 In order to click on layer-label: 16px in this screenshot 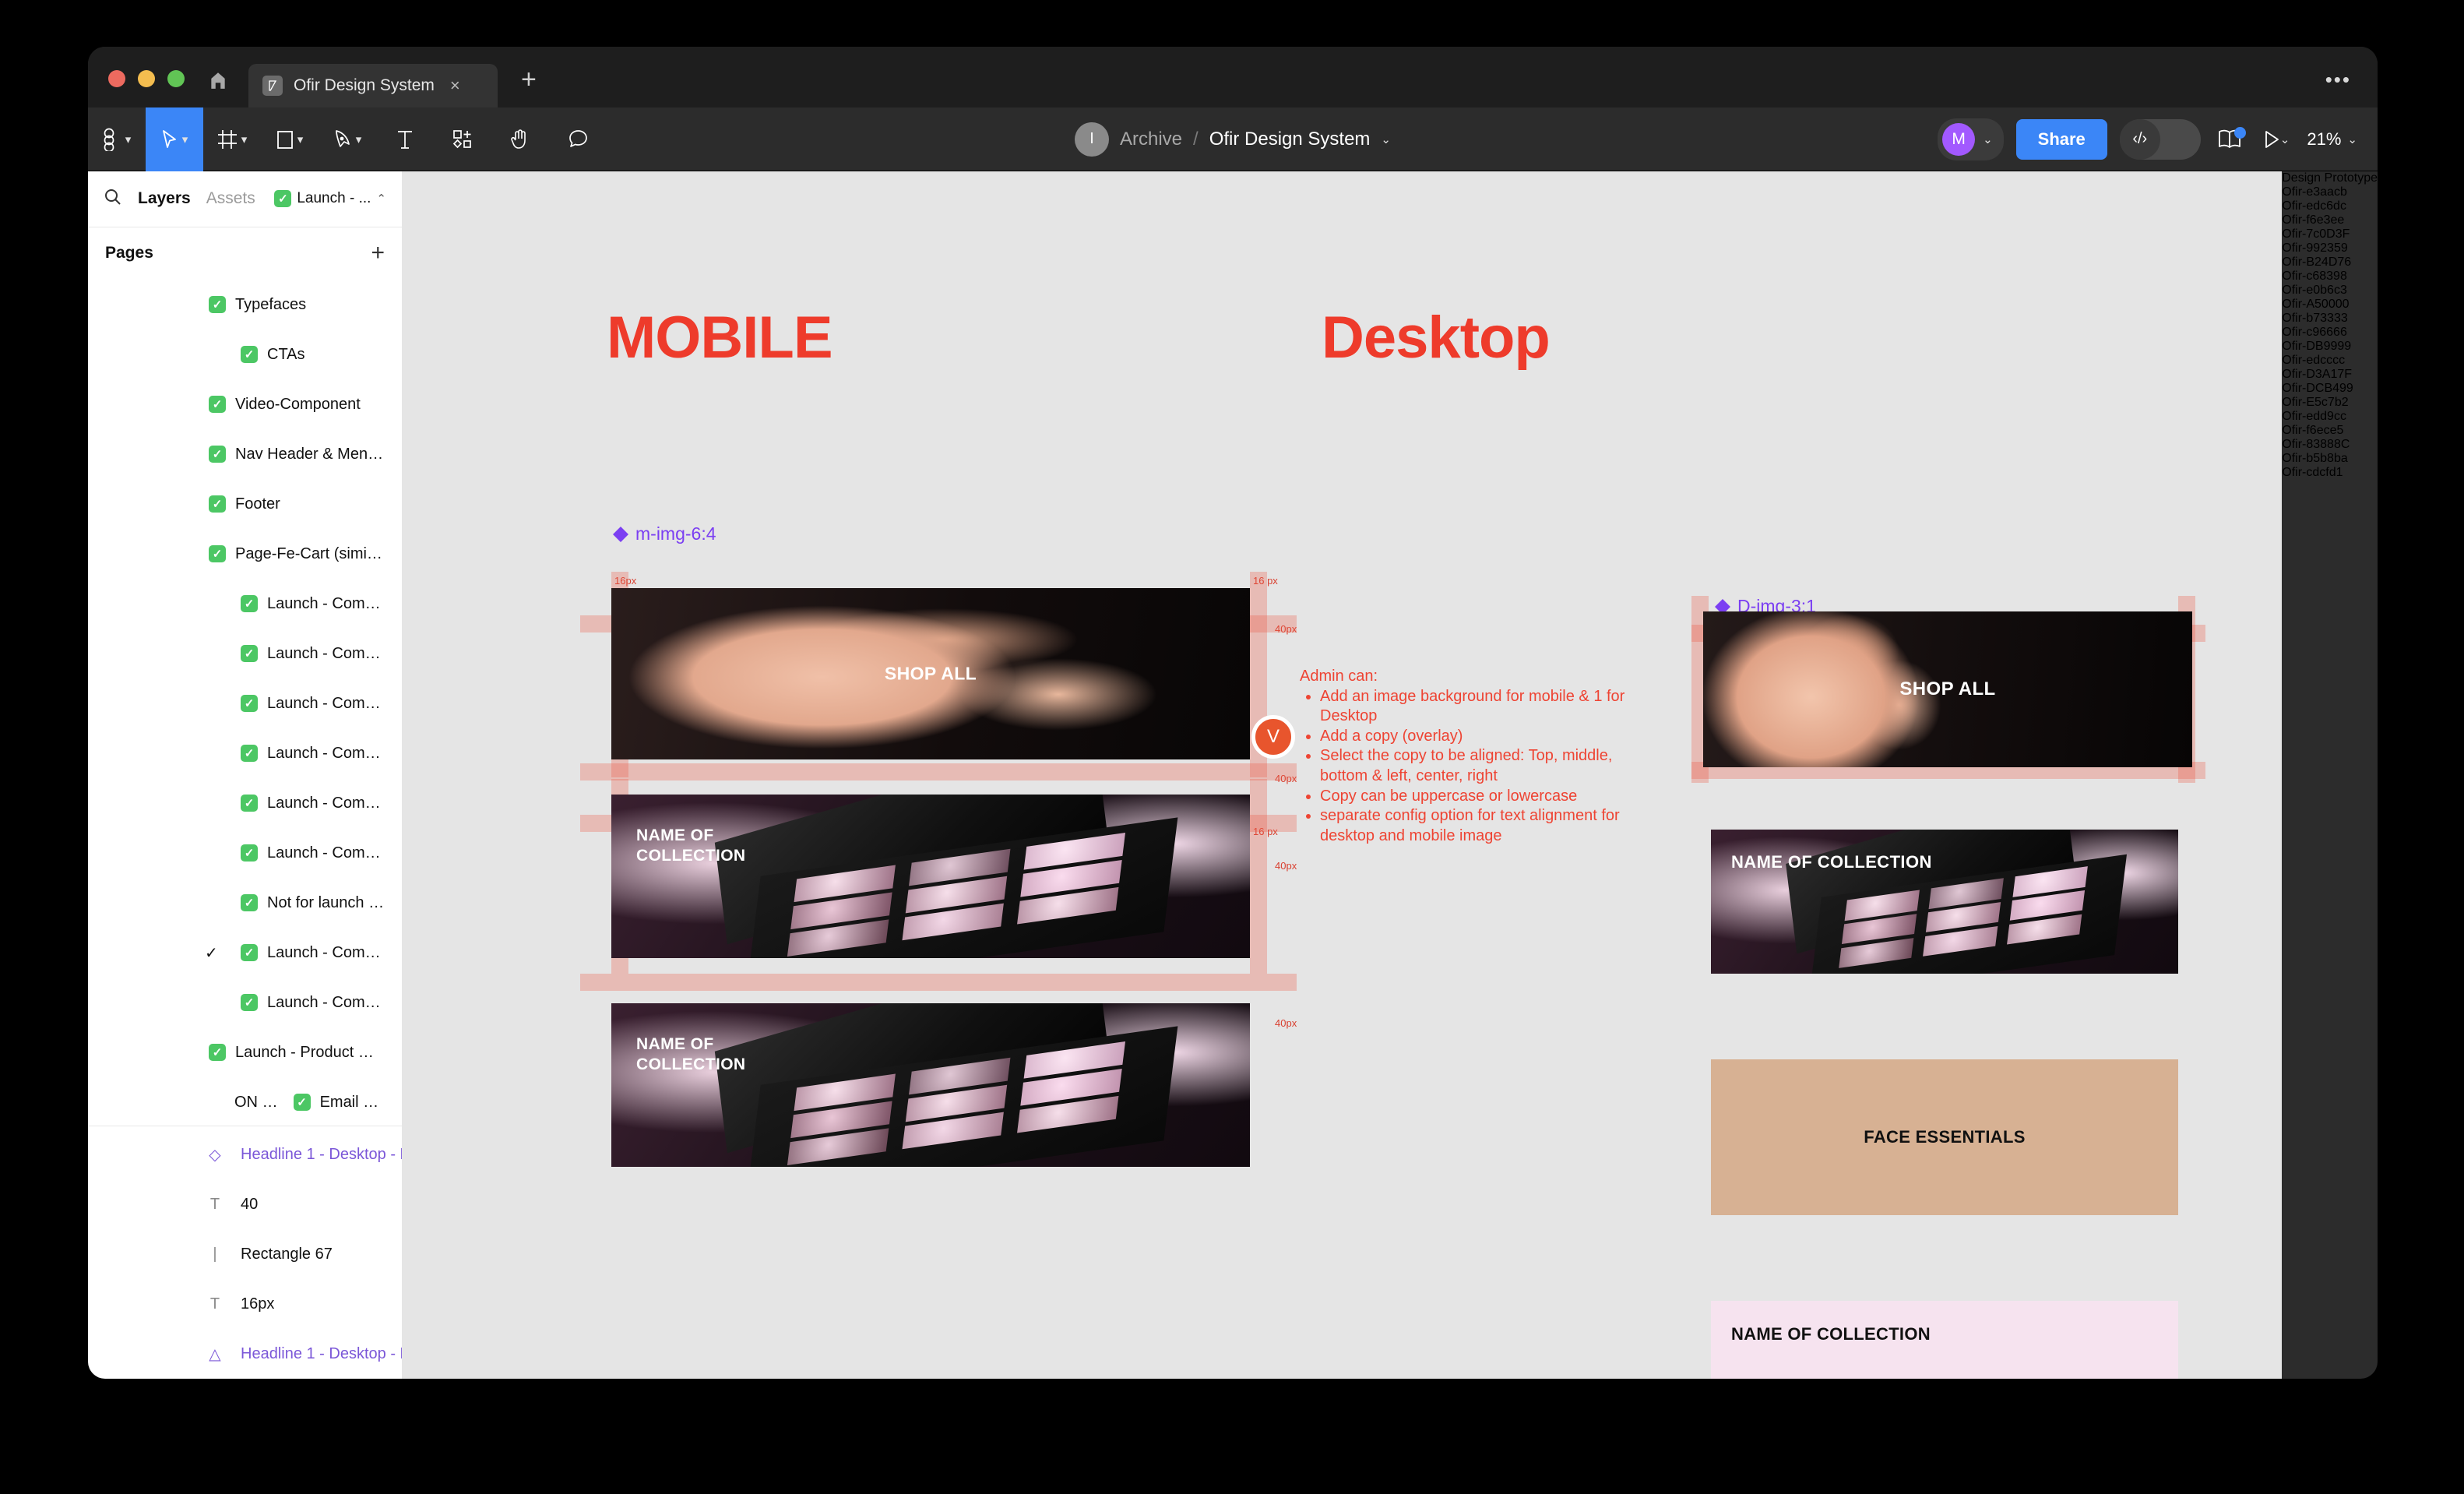, I will do `click(258, 1304)`.